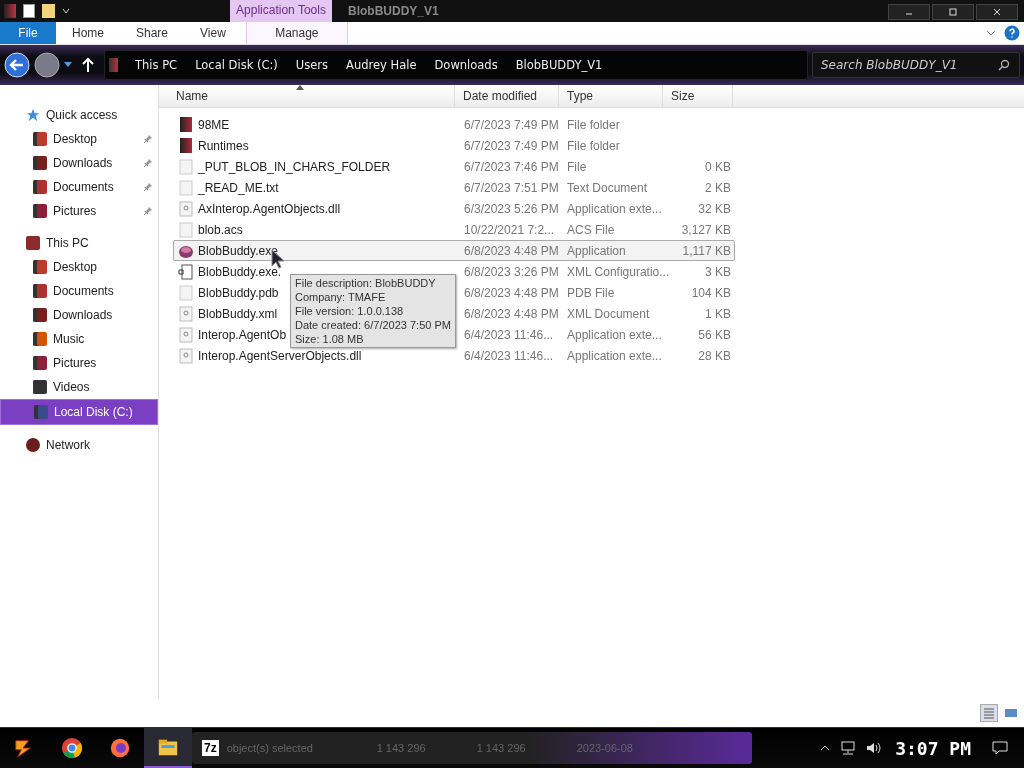 The width and height of the screenshot is (1024, 768). I want to click on notifications-icon, so click(1000, 748).